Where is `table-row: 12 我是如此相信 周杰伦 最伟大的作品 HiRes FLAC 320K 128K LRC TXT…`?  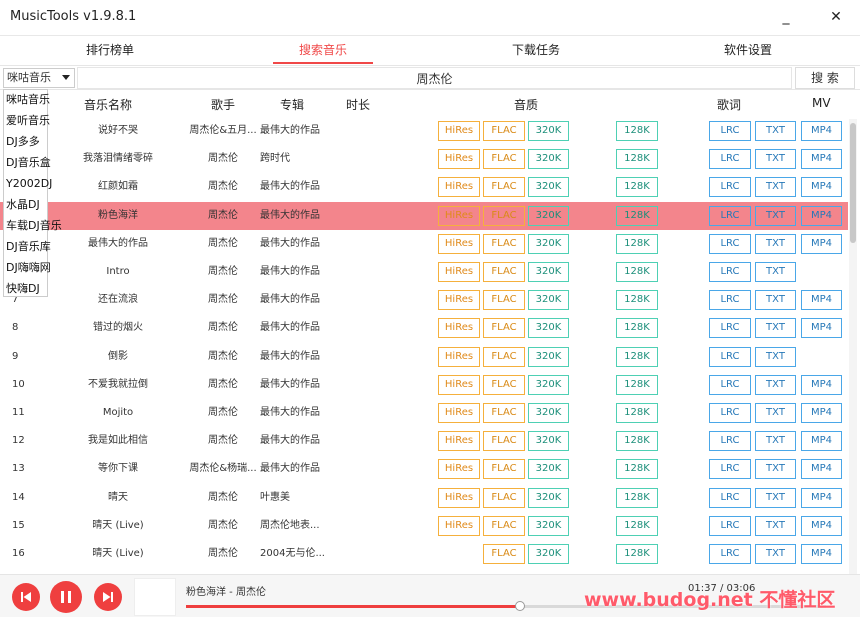
table-row: 12 我是如此相信 周杰伦 最伟大的作品 HiRes FLAC 320K 128K LRC TXT… is located at coordinates (422, 441).